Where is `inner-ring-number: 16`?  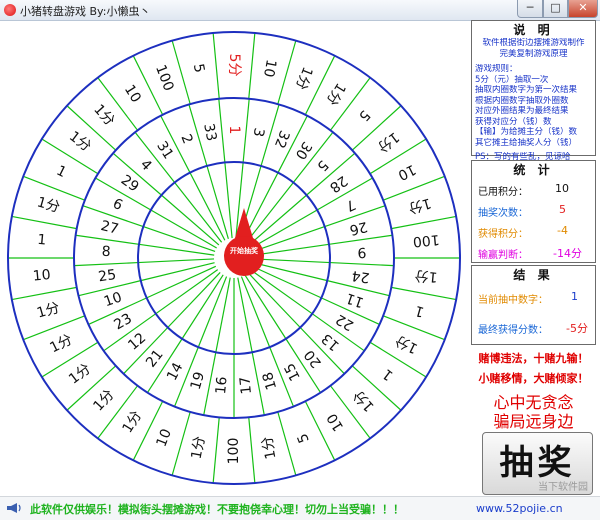
inner-ring-number: 16 is located at coordinates (222, 385).